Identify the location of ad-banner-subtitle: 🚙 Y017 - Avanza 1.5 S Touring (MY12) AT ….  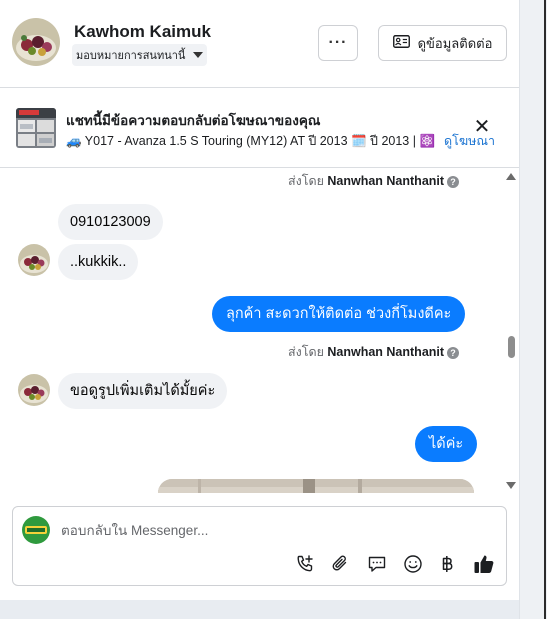
(252, 141).